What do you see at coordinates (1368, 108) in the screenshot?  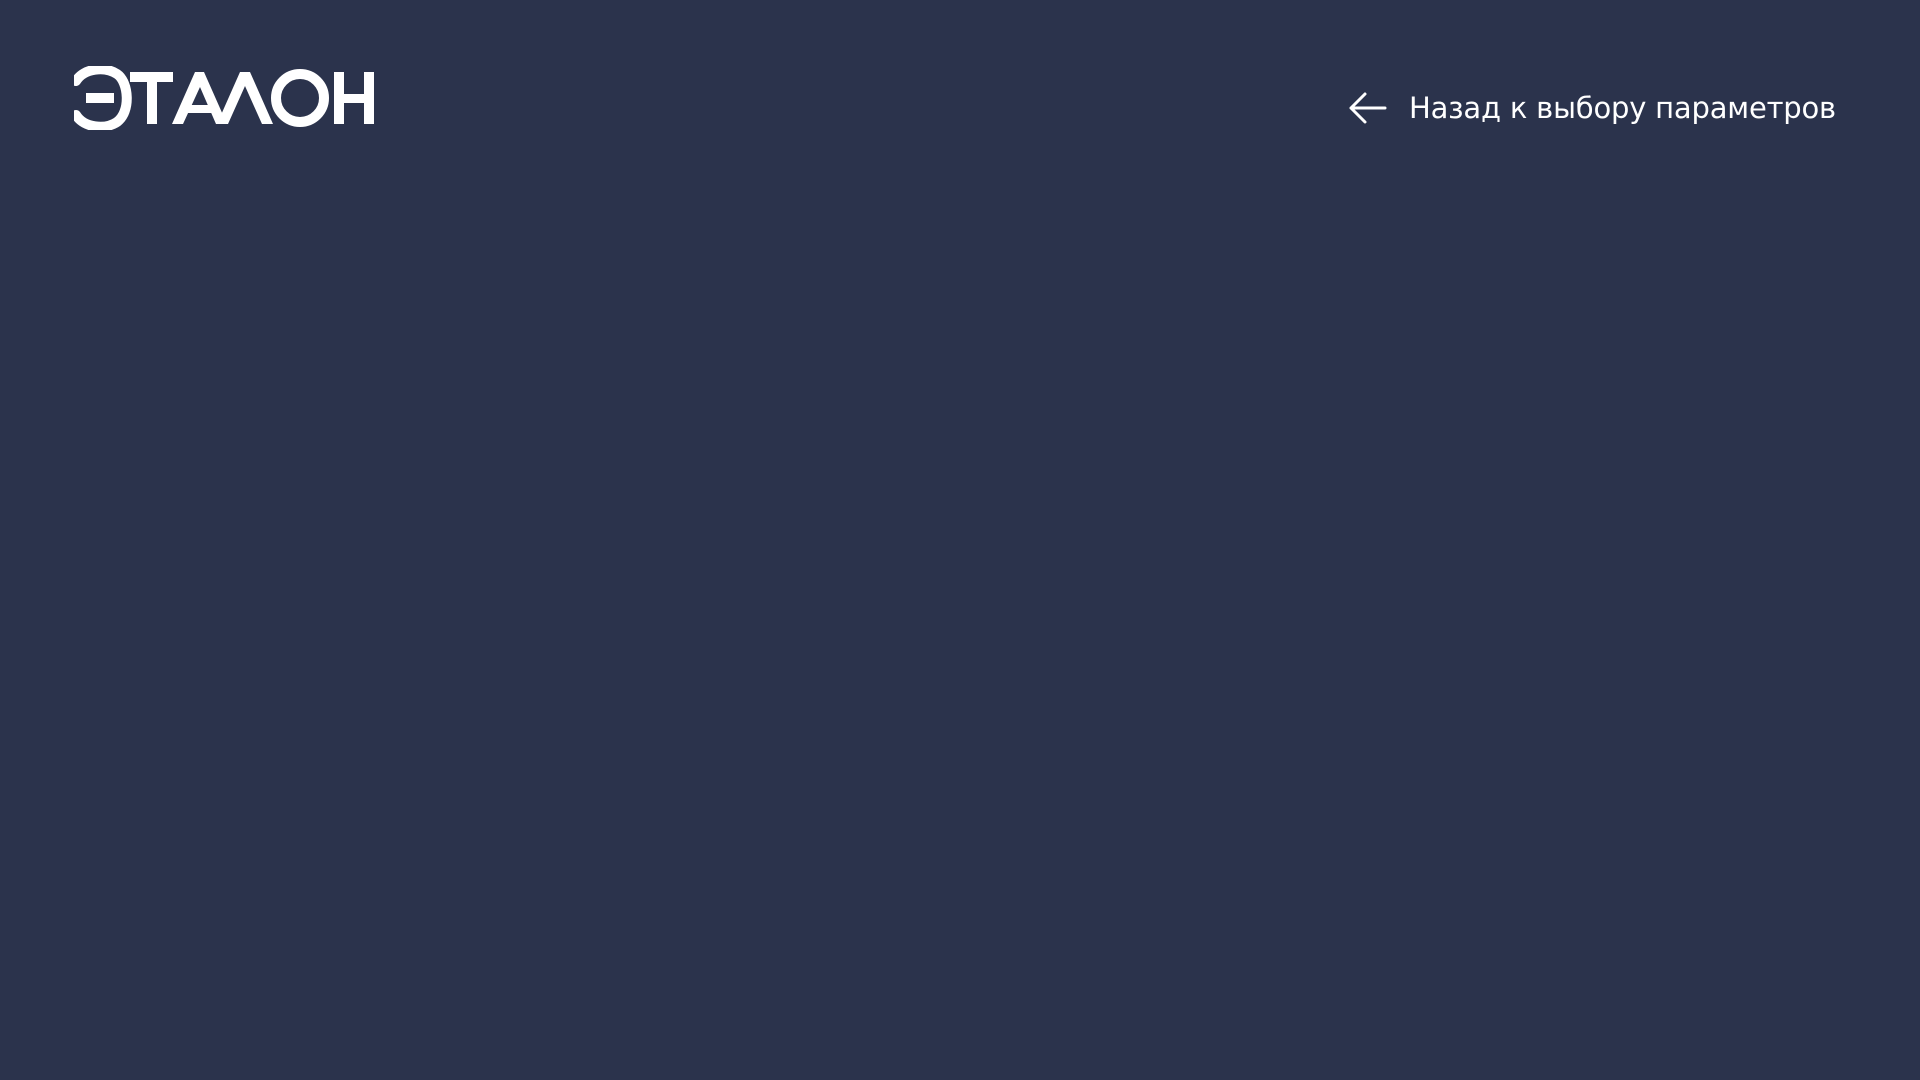 I see `arrow-left-icon` at bounding box center [1368, 108].